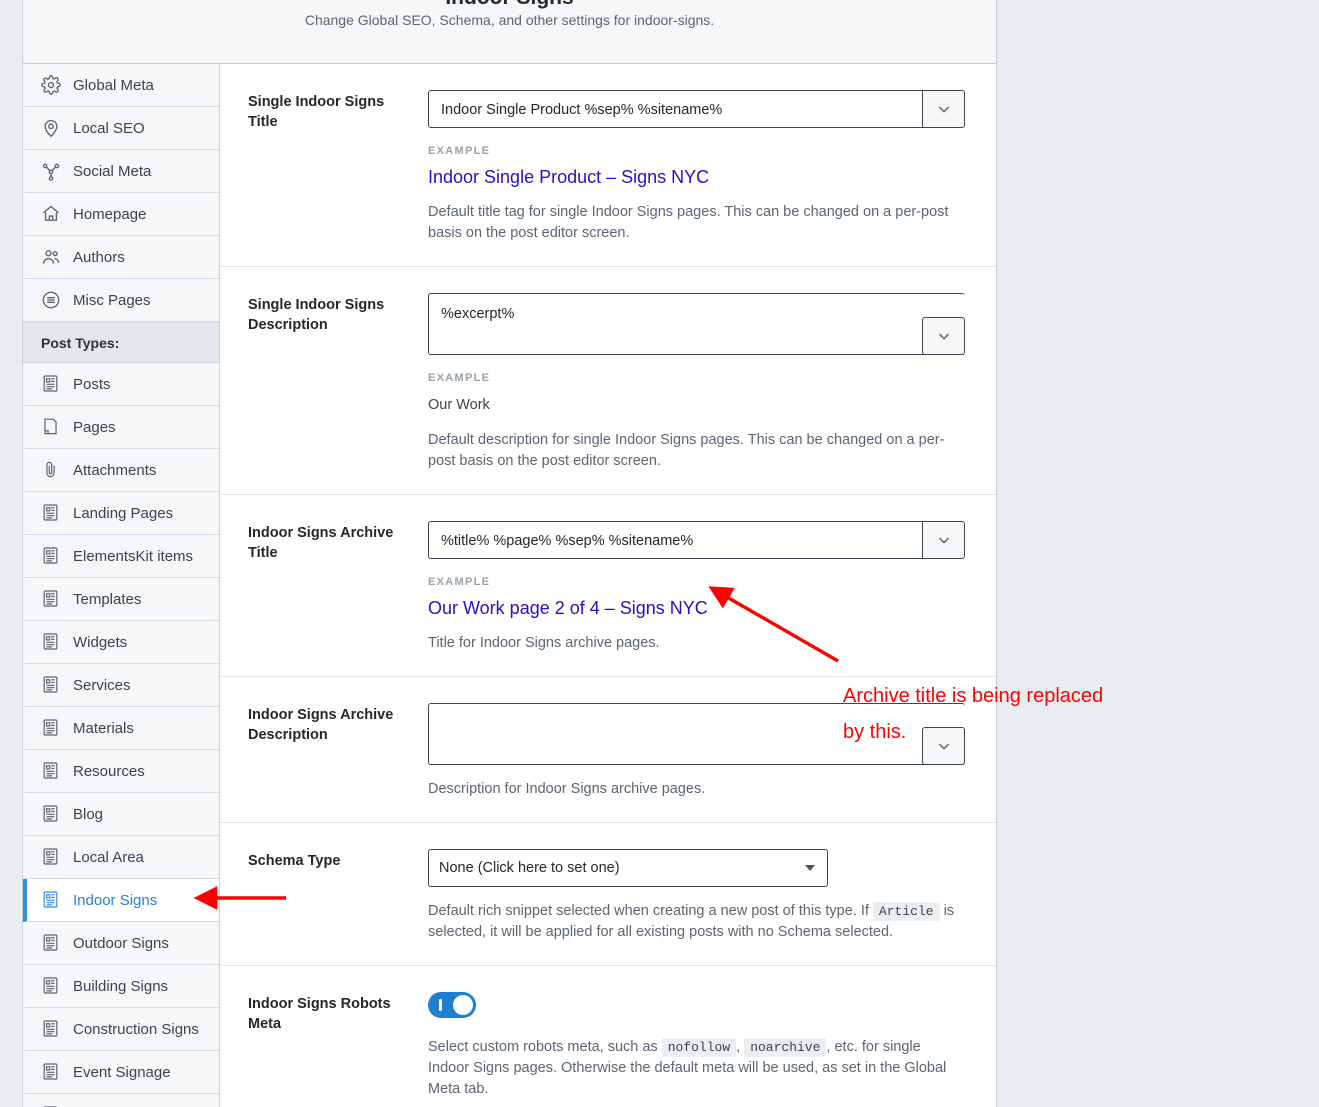 Image resolution: width=1319 pixels, height=1107 pixels. I want to click on home-icon, so click(51, 214).